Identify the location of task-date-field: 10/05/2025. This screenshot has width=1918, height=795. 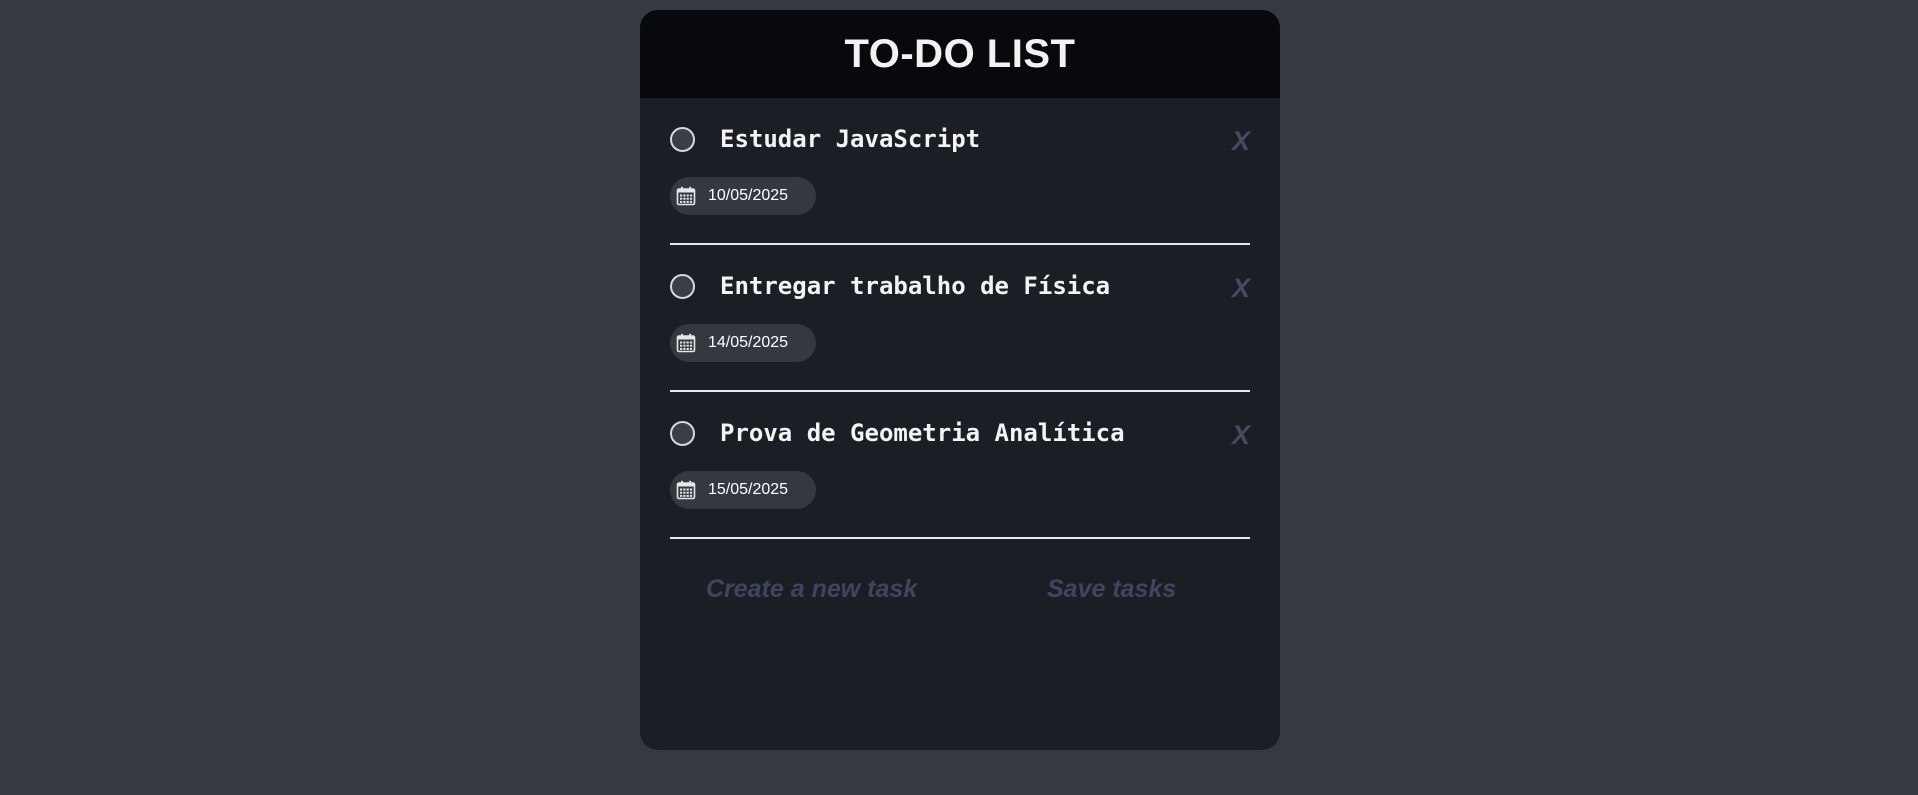
(743, 196).